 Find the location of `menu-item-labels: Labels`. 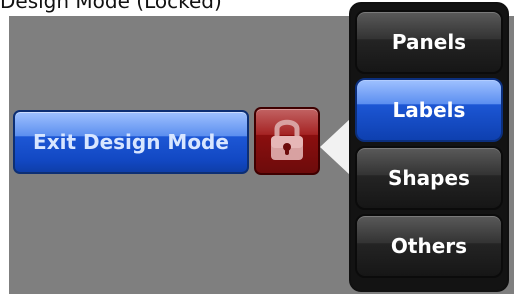

menu-item-labels: Labels is located at coordinates (429, 110).